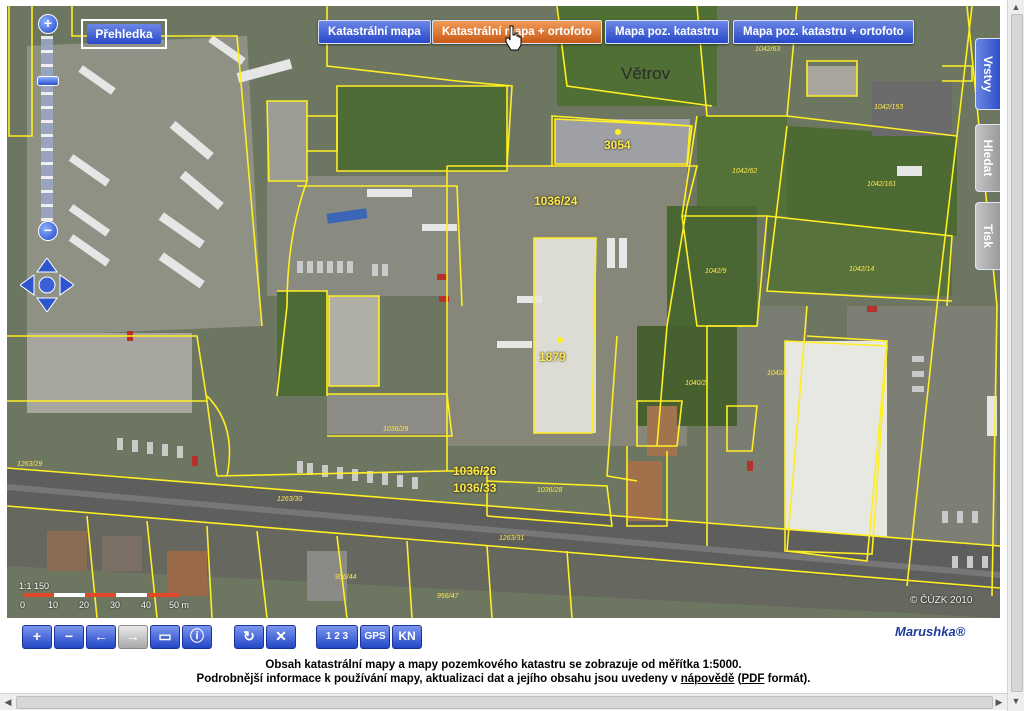  I want to click on help-link: nápovědě, so click(708, 679).